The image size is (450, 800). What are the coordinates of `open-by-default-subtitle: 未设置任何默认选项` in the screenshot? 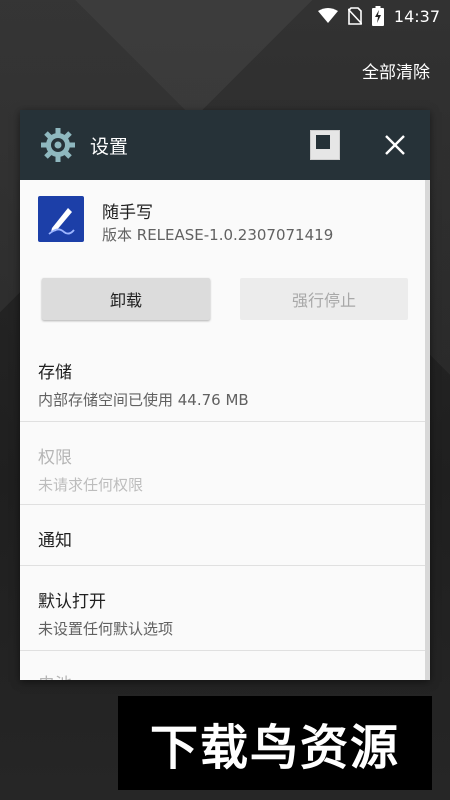 It's located at (106, 629).